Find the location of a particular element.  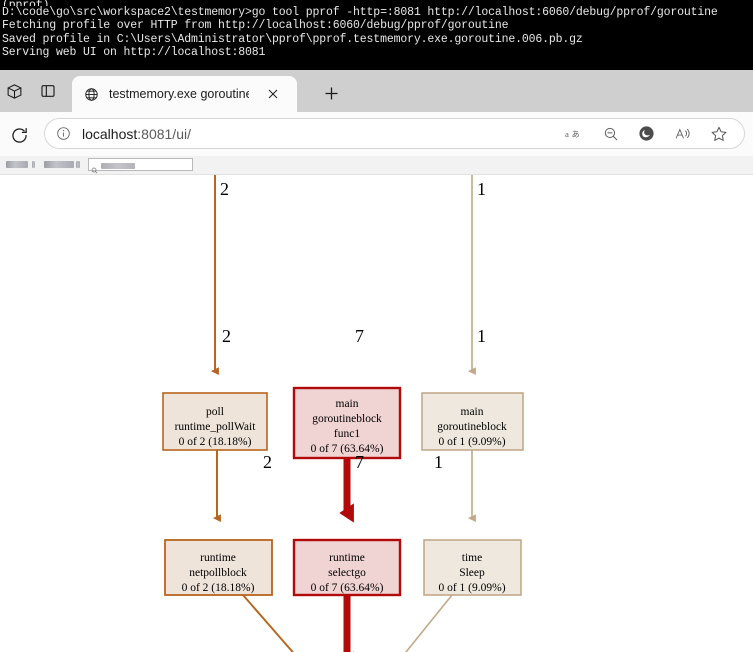

browser-tab: testmemory.exe goroutine is located at coordinates (184, 94).